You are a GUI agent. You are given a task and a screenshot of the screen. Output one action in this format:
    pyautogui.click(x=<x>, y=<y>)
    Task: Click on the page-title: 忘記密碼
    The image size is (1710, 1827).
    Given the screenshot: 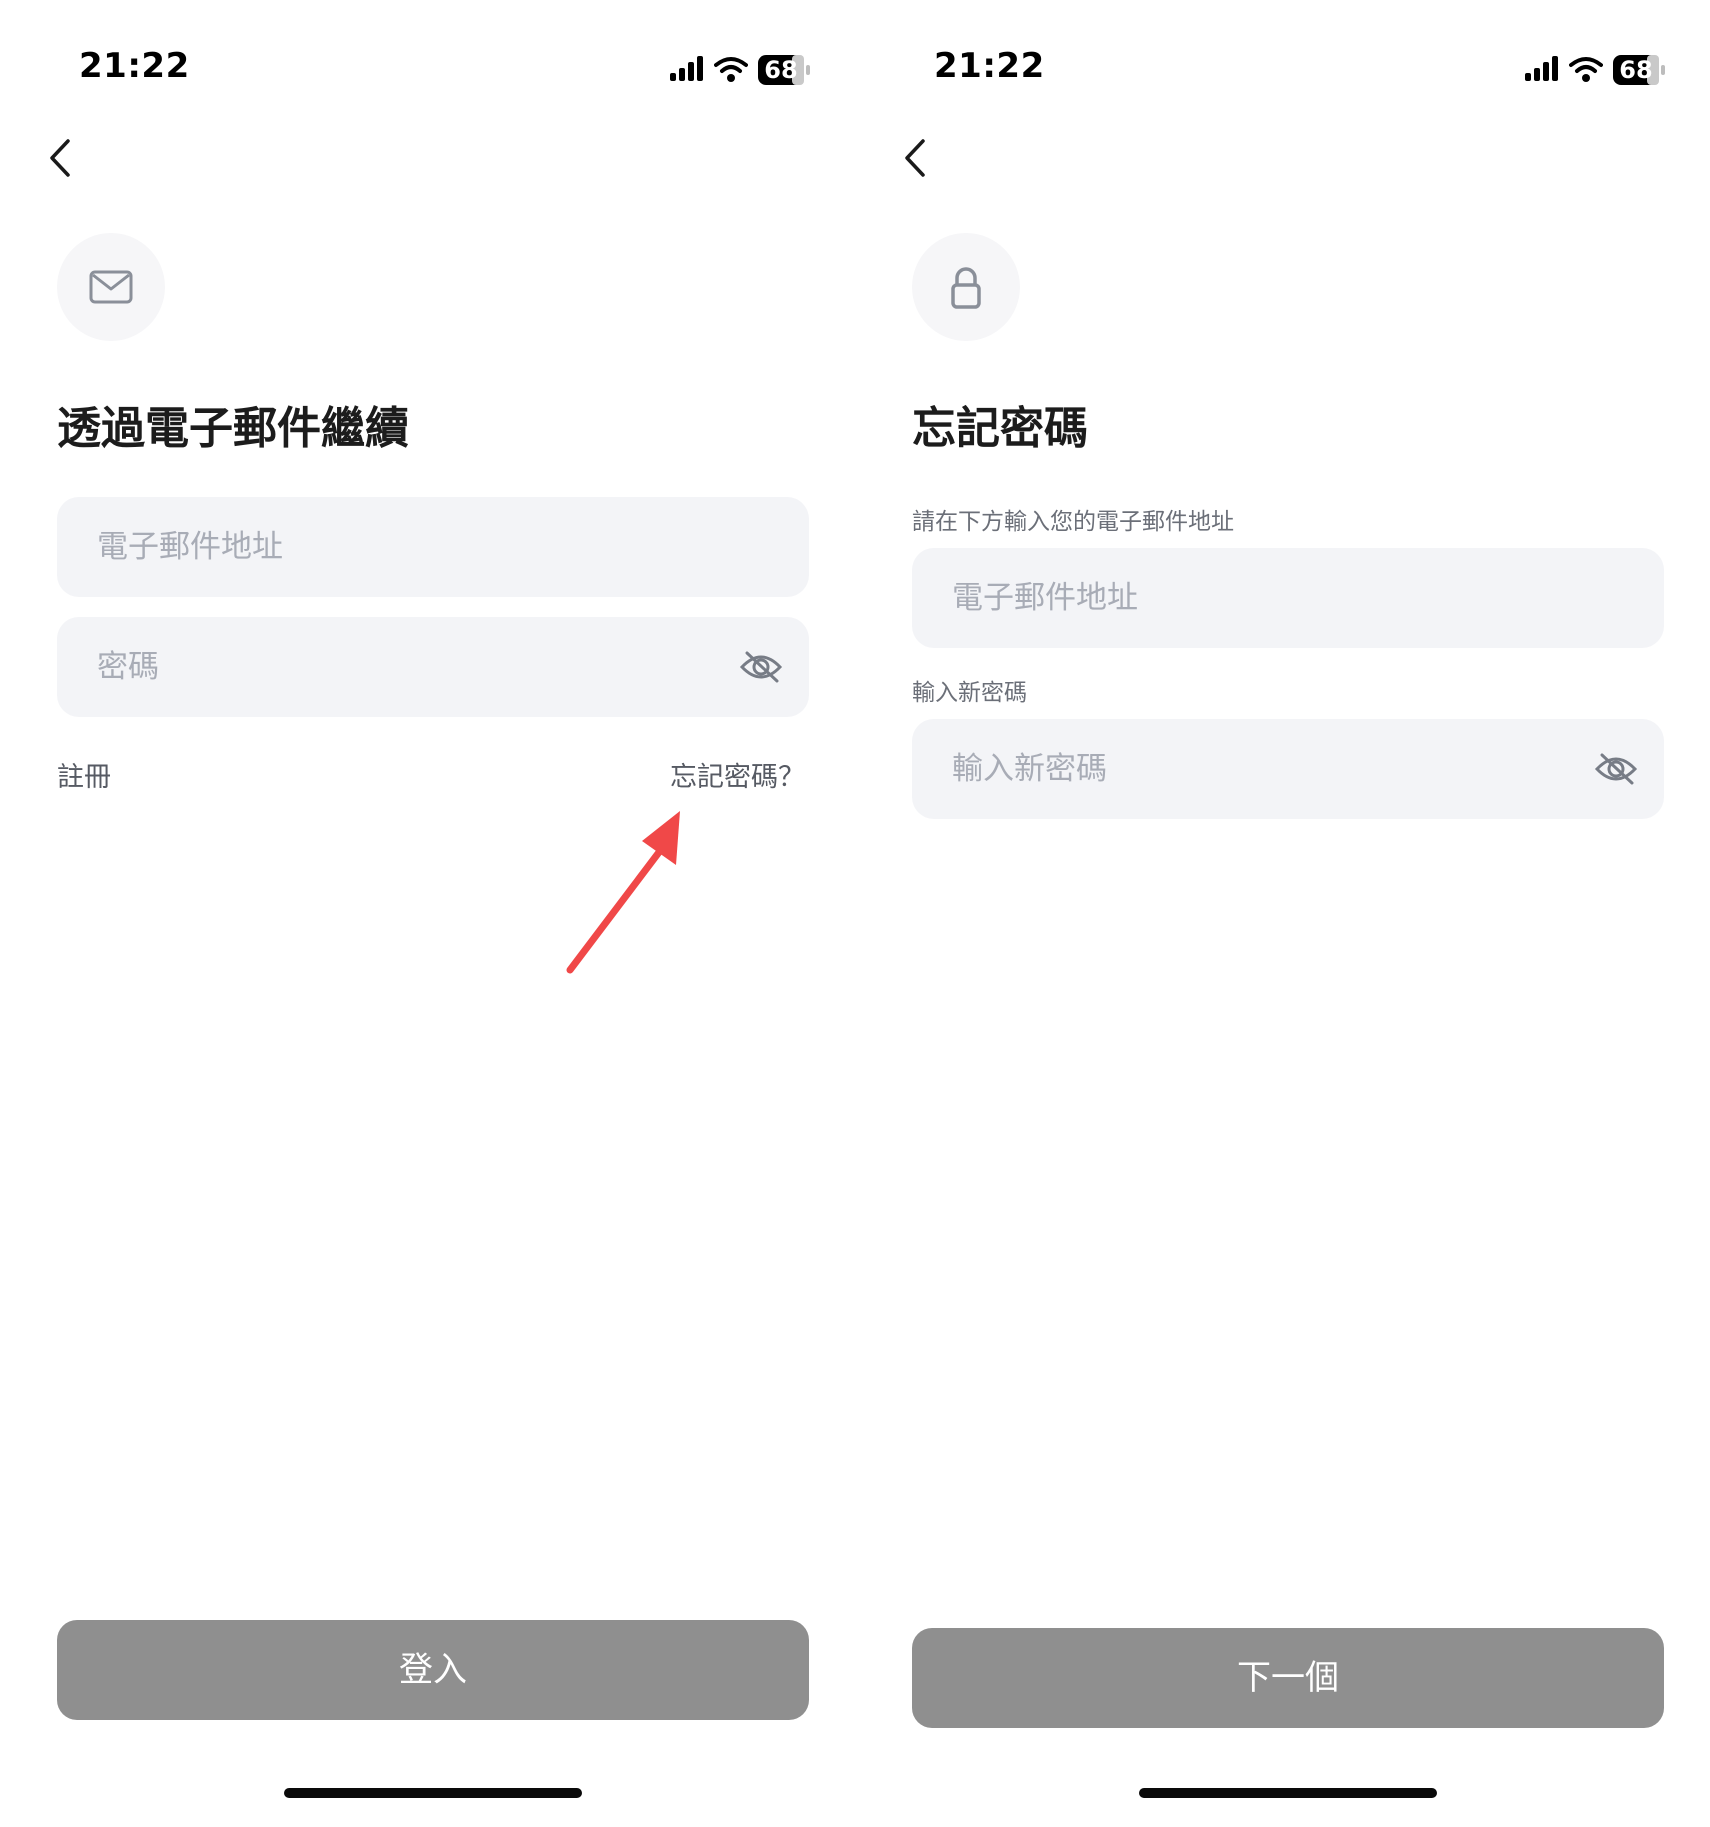 What is the action you would take?
    pyautogui.click(x=1000, y=428)
    